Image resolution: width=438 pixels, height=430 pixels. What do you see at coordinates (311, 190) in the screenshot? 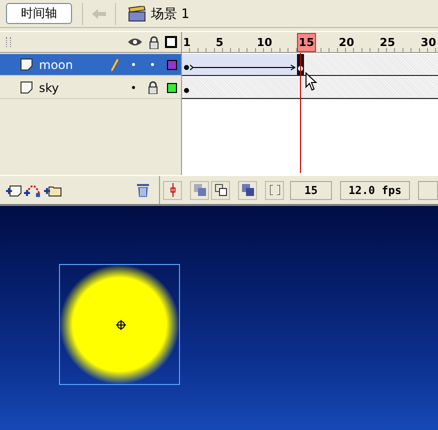
I see `current-frame-field: 15` at bounding box center [311, 190].